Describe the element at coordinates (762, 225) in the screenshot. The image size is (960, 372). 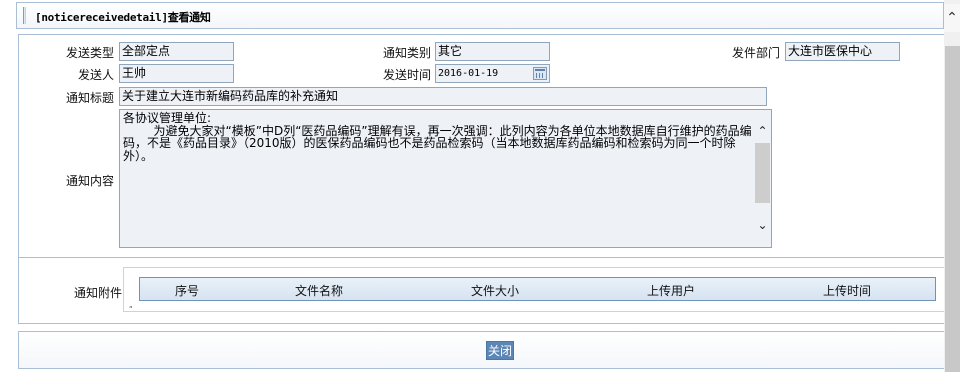
I see `chevron-down-icon: ⌄` at that location.